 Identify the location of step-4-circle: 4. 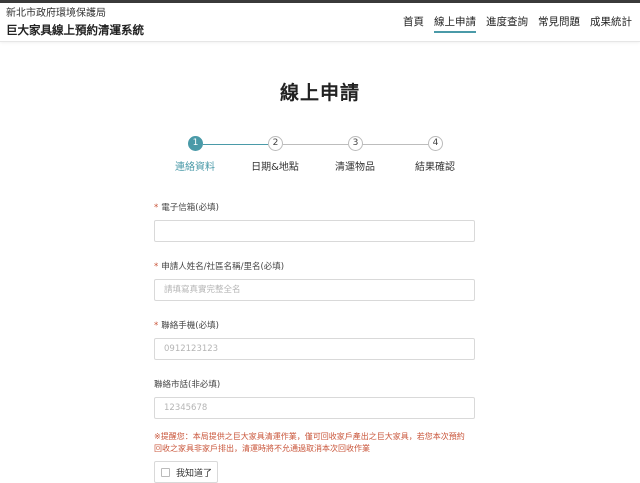
(435, 143).